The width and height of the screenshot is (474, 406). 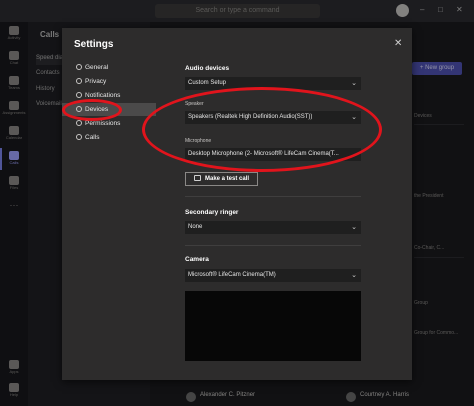 I want to click on nav-item-privacy: Privacy, so click(x=109, y=81).